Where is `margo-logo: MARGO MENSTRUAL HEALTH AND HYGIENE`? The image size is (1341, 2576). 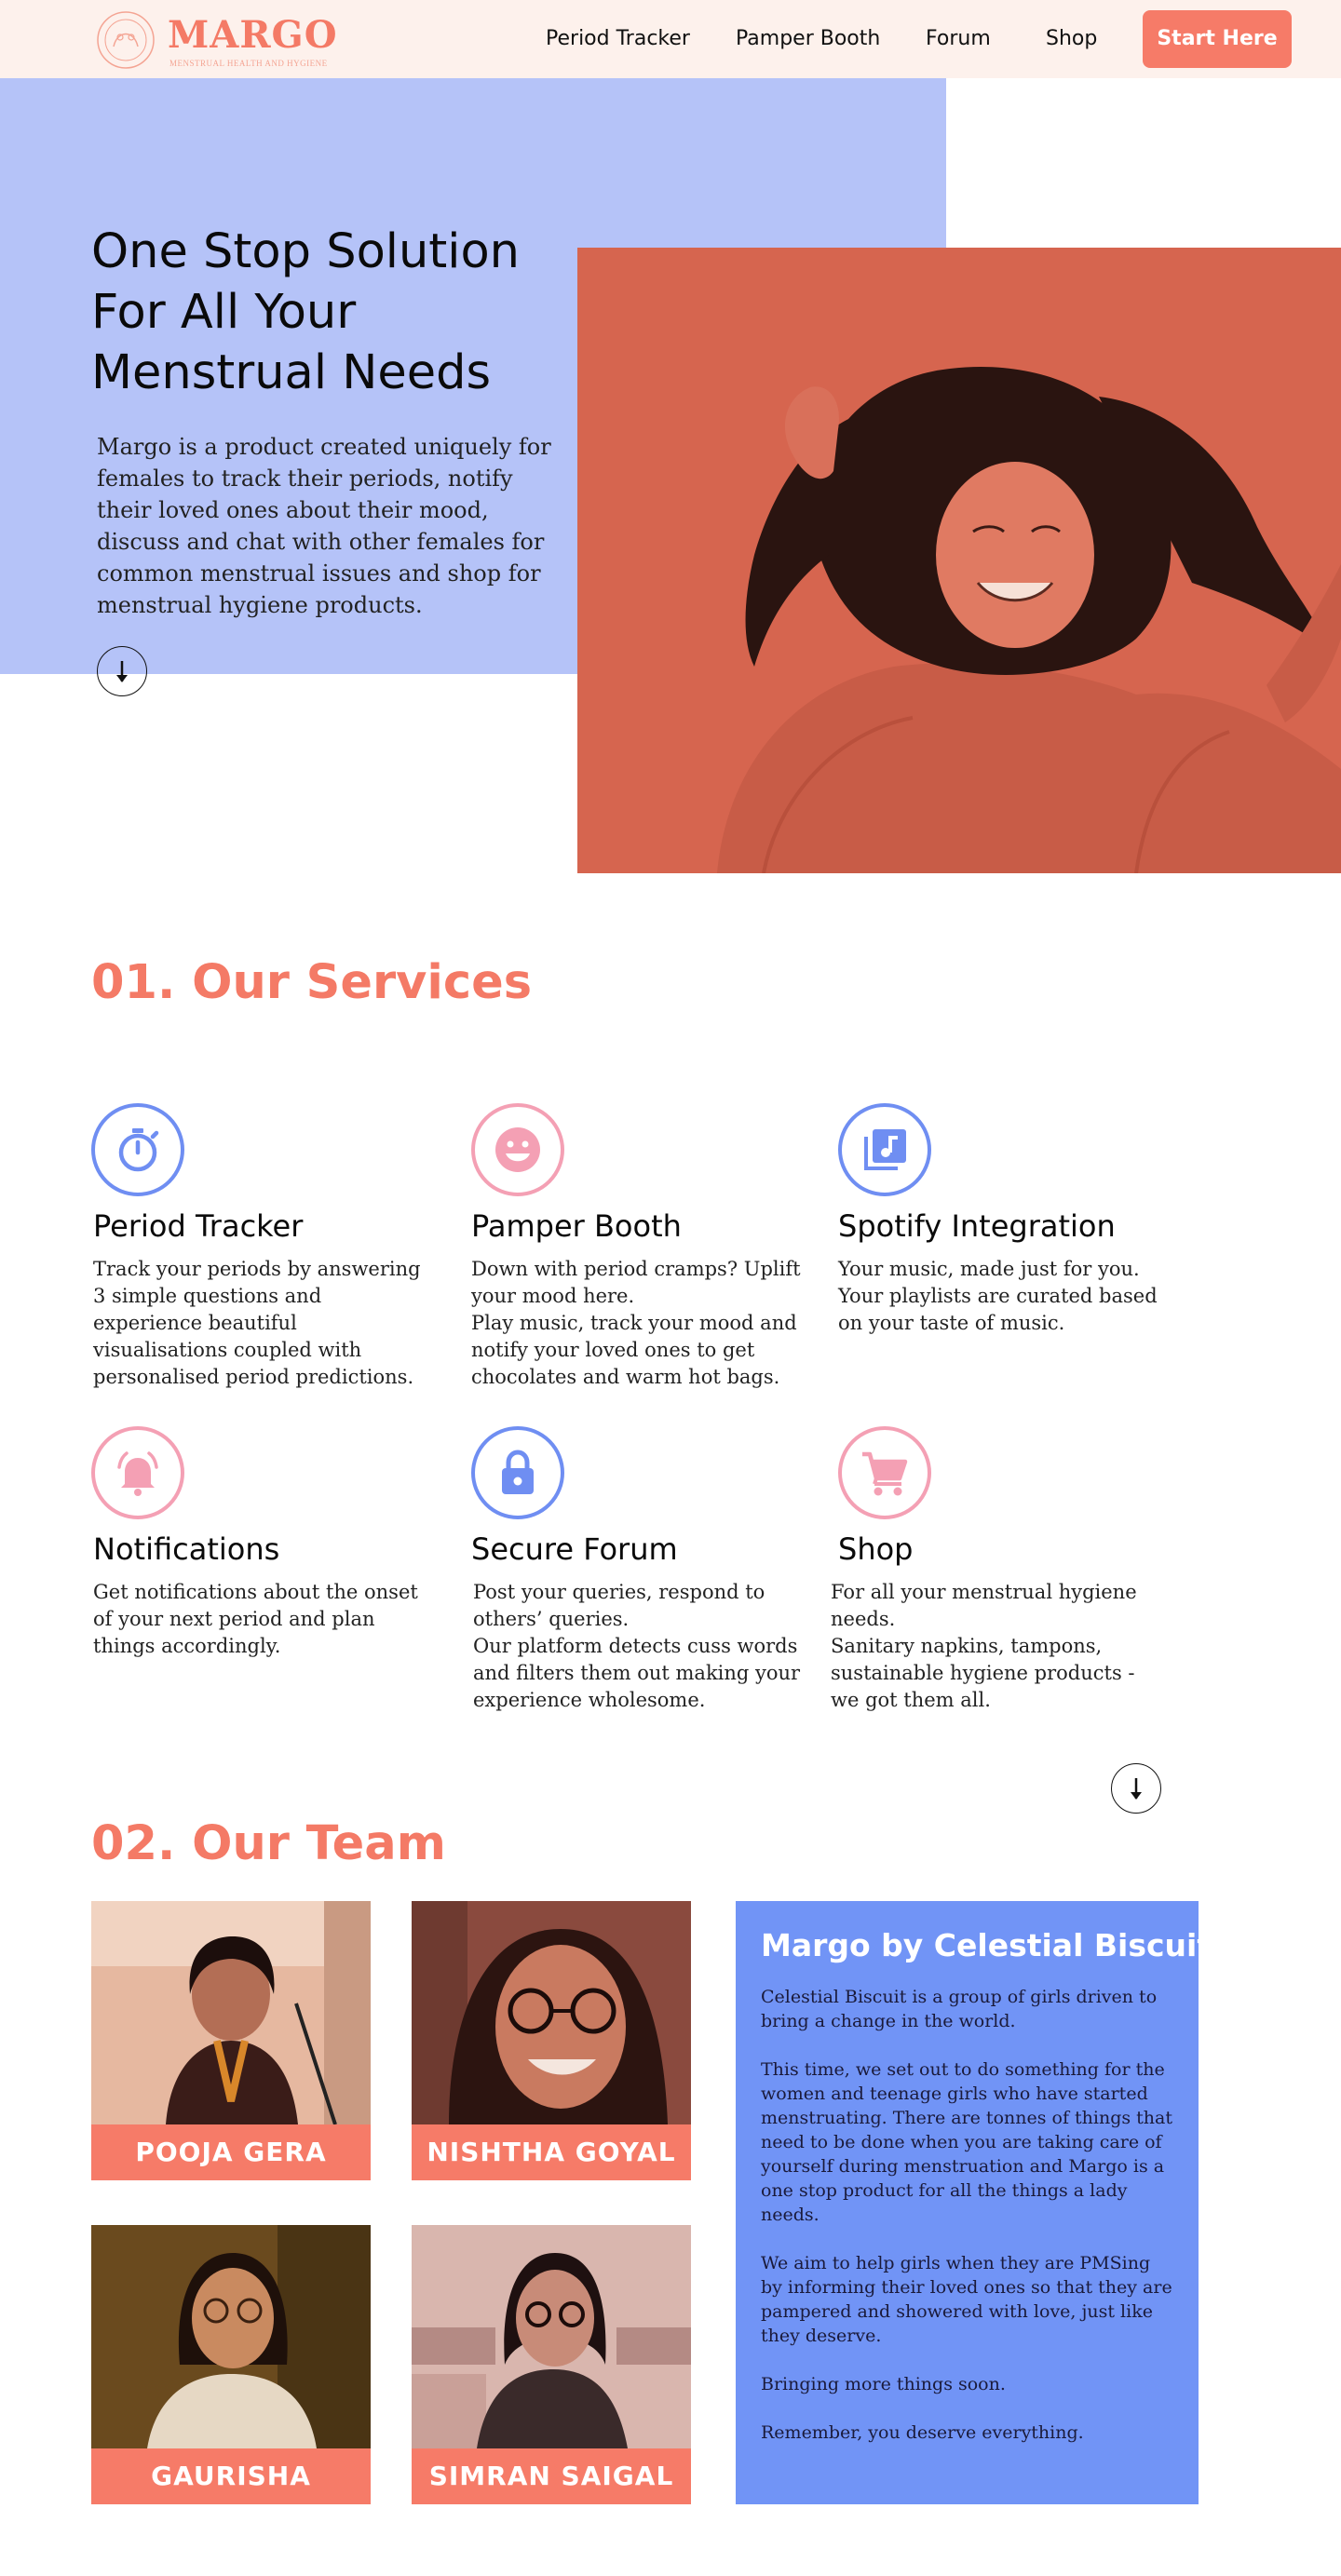 margo-logo: MARGO MENSTRUAL HEALTH AND HYGIENE is located at coordinates (216, 40).